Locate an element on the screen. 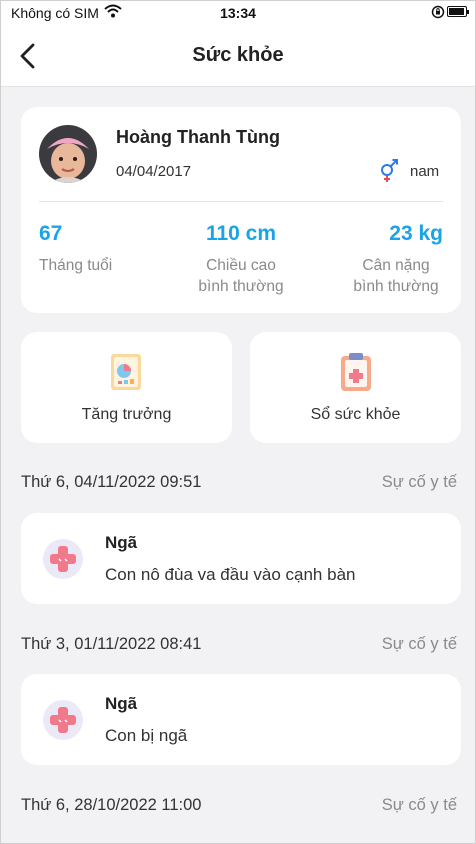  height-status-label: Chiều cao bình thường is located at coordinates (241, 276).